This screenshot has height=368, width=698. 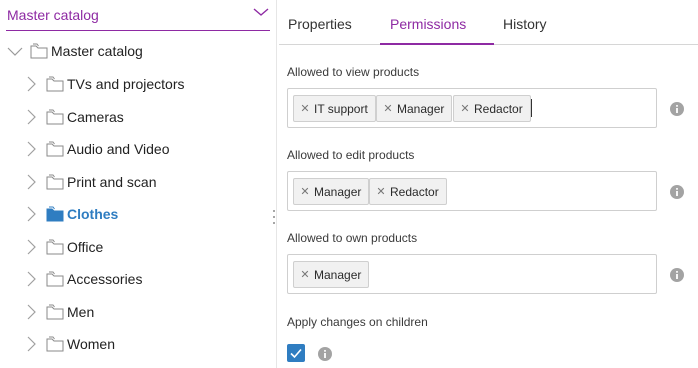 What do you see at coordinates (147, 117) in the screenshot?
I see `tree-item-cameras: Cameras` at bounding box center [147, 117].